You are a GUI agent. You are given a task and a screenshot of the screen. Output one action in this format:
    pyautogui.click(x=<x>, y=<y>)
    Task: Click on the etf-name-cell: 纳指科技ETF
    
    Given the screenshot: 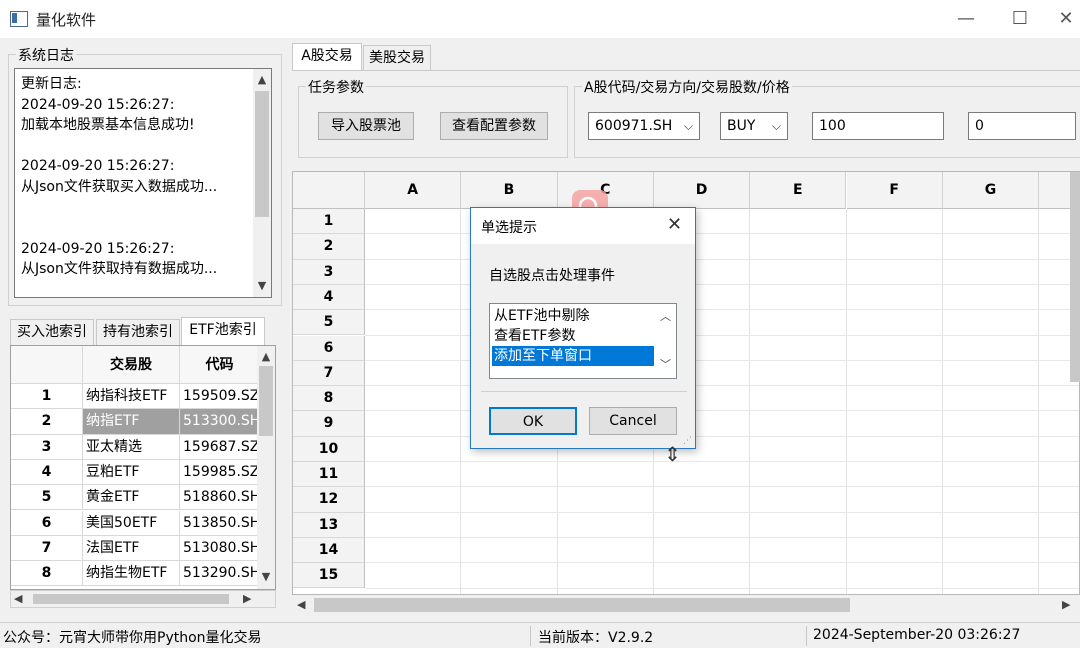 What is the action you would take?
    pyautogui.click(x=131, y=397)
    